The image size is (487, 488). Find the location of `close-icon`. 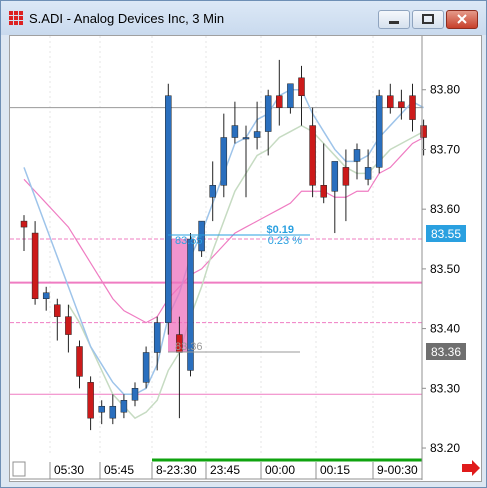

close-icon is located at coordinates (462, 19).